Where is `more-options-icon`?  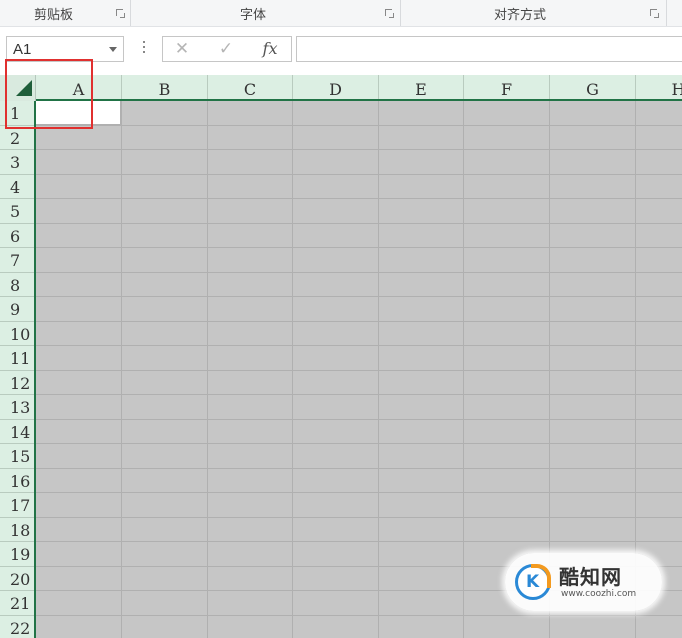 more-options-icon is located at coordinates (144, 49).